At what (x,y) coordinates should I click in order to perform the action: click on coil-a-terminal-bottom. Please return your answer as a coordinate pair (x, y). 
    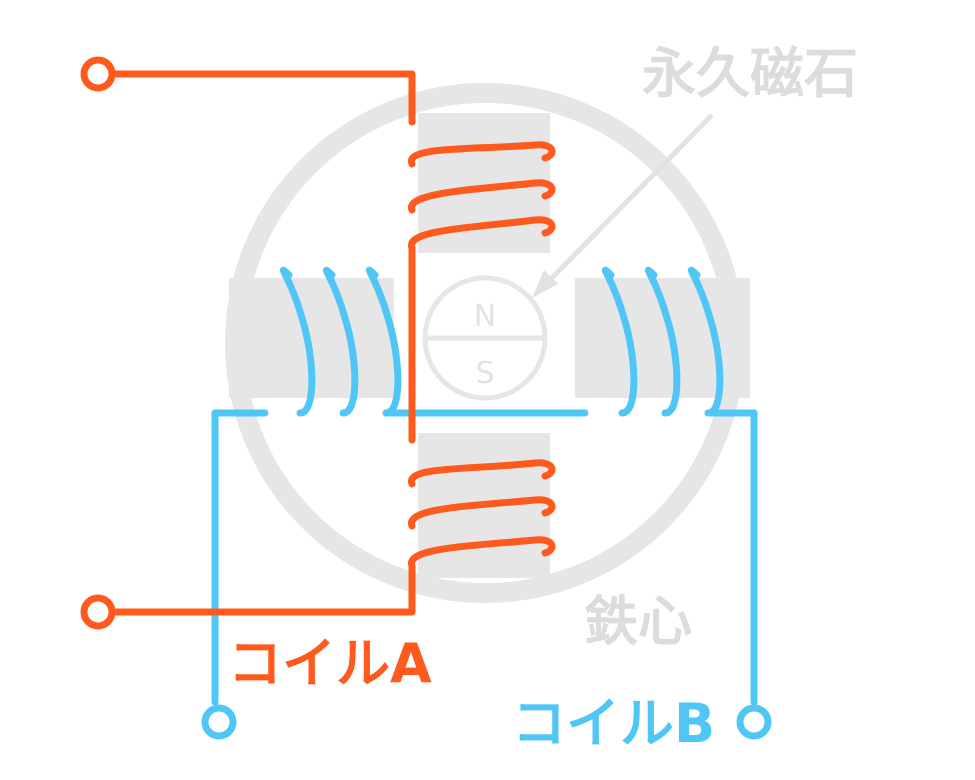
    Looking at the image, I should click on (98, 612).